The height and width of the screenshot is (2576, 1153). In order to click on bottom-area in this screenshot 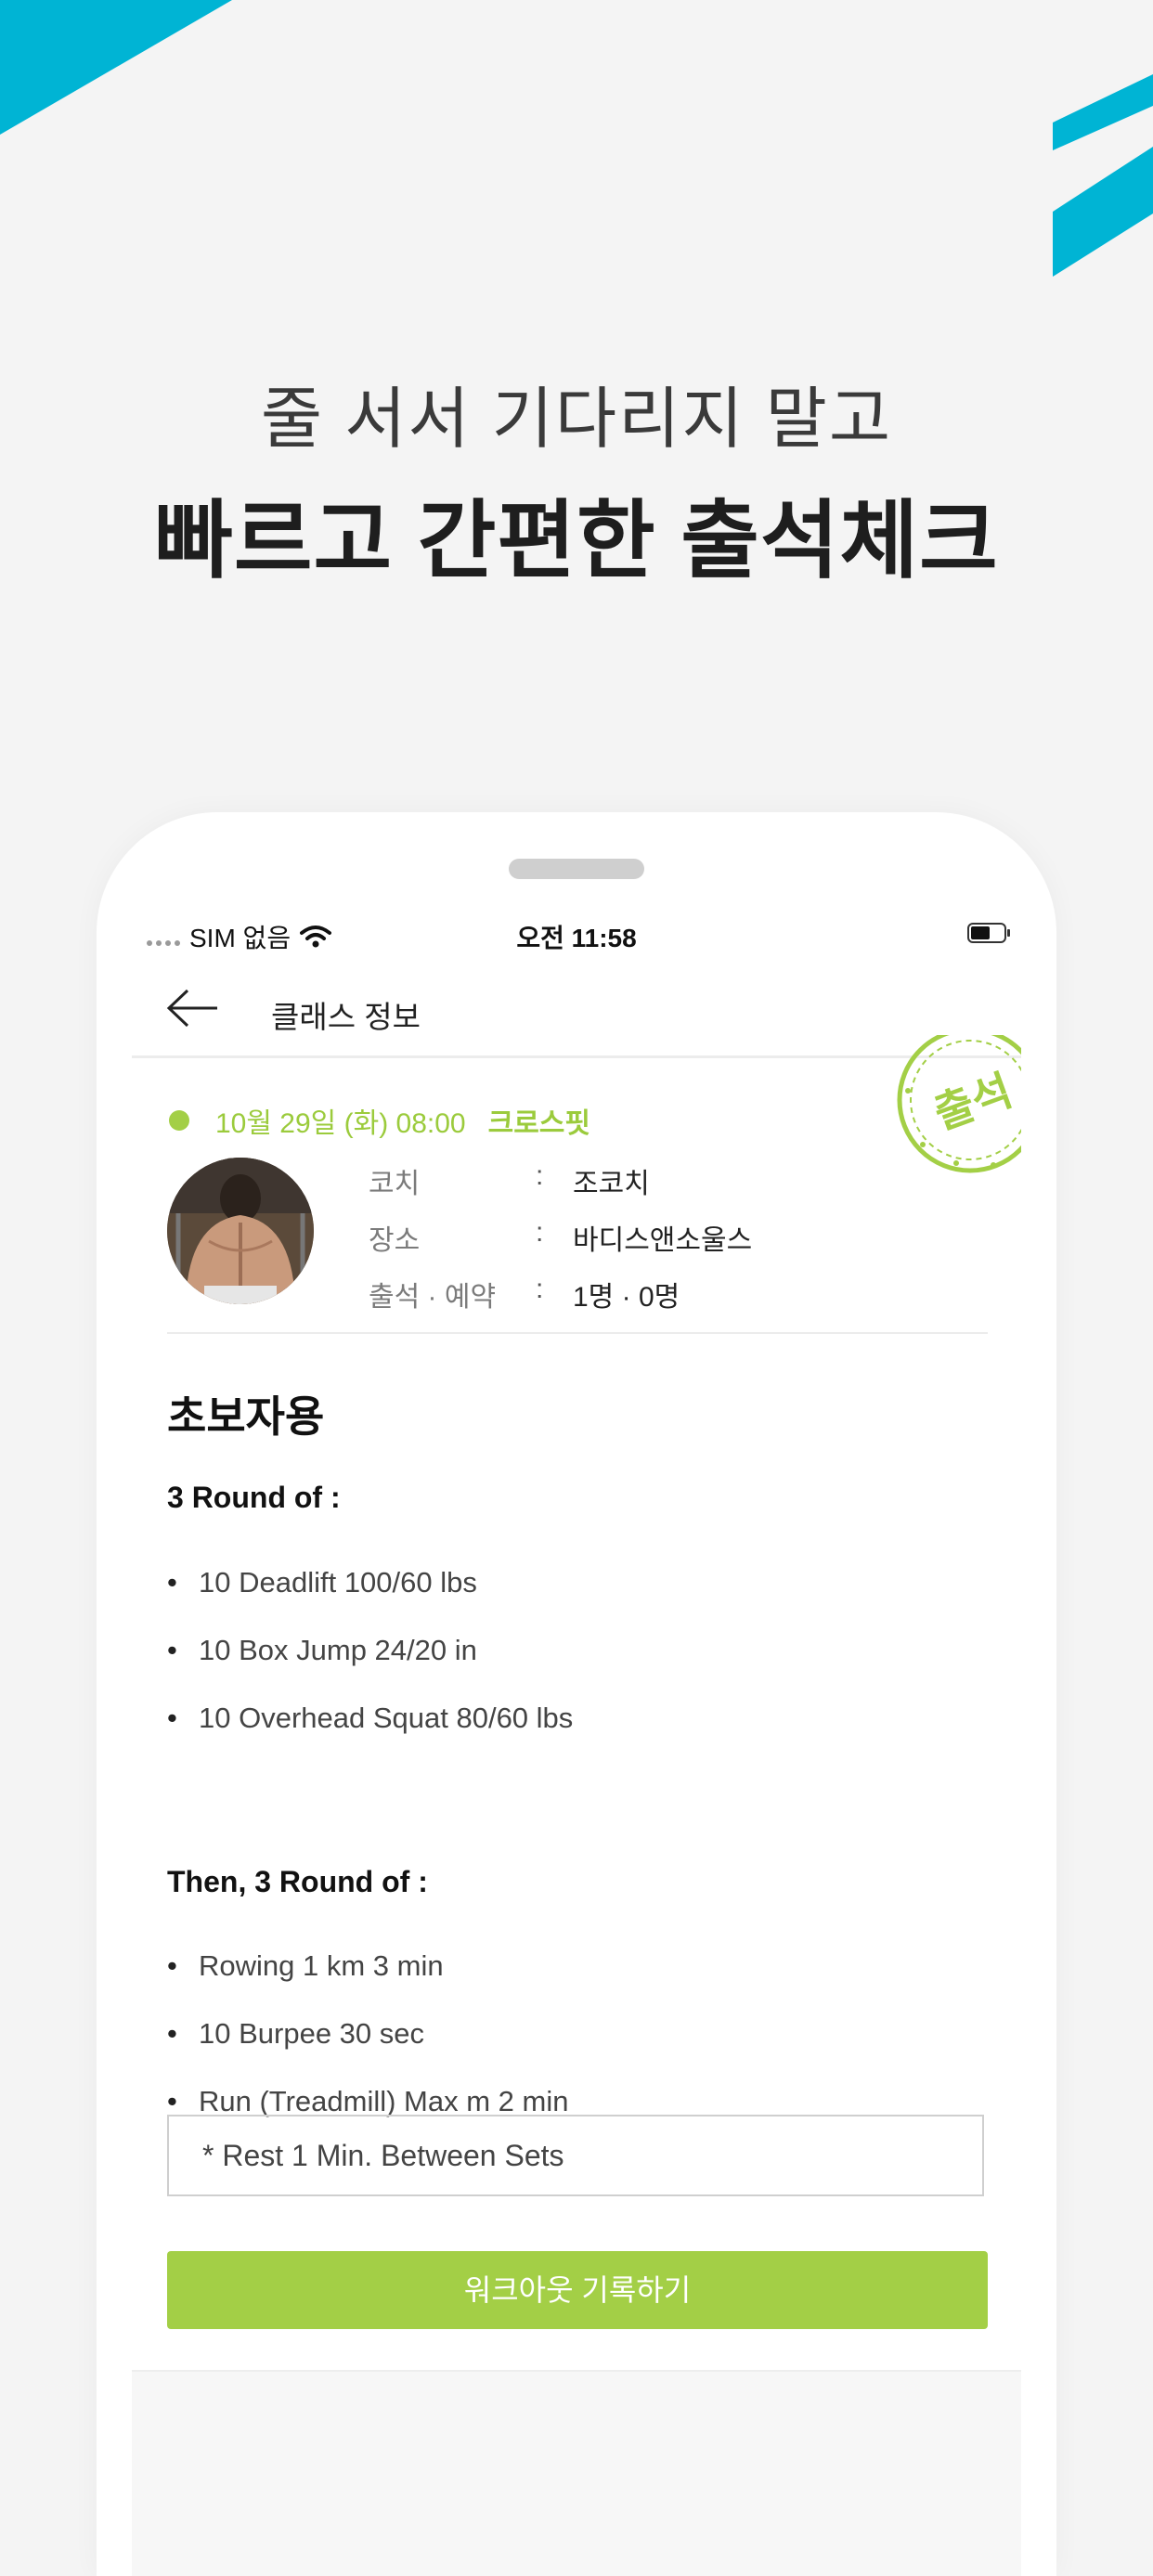, I will do `click(576, 2473)`.